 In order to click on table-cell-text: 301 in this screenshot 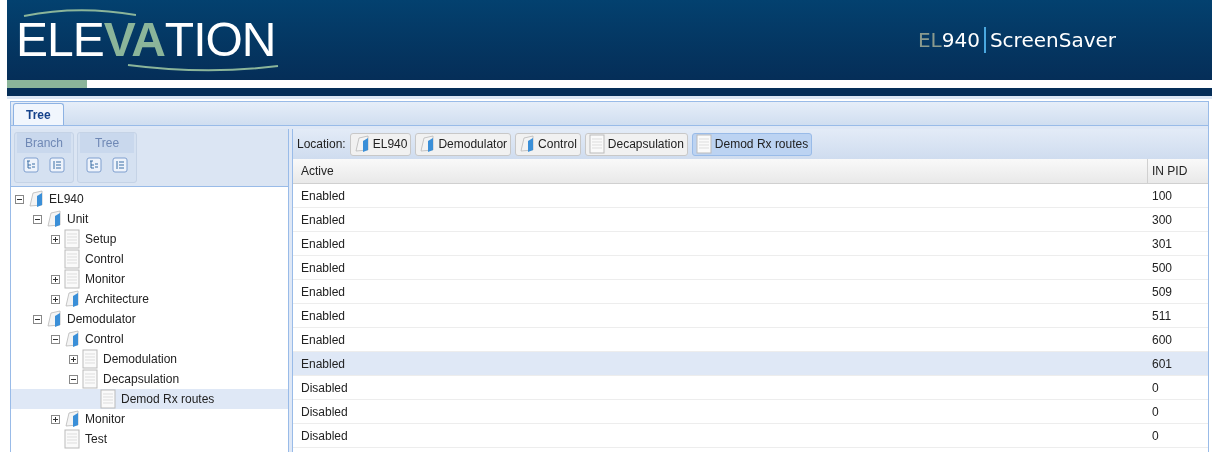, I will do `click(1162, 244)`.